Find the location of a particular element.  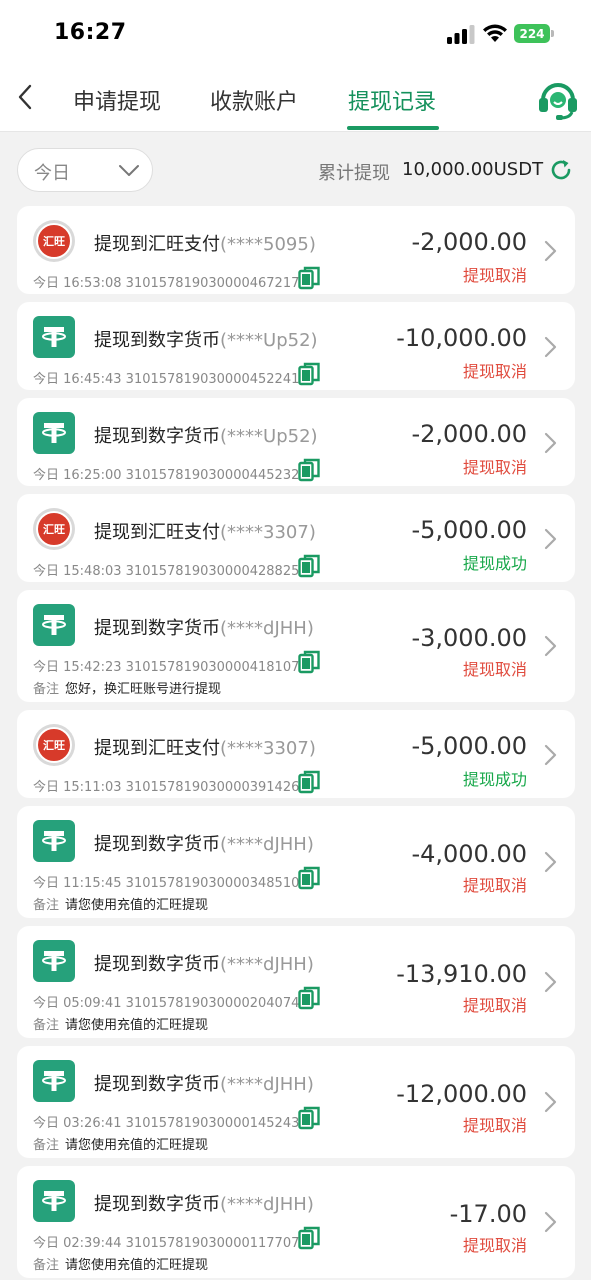

record-amount: -10,000.00 is located at coordinates (461, 338).